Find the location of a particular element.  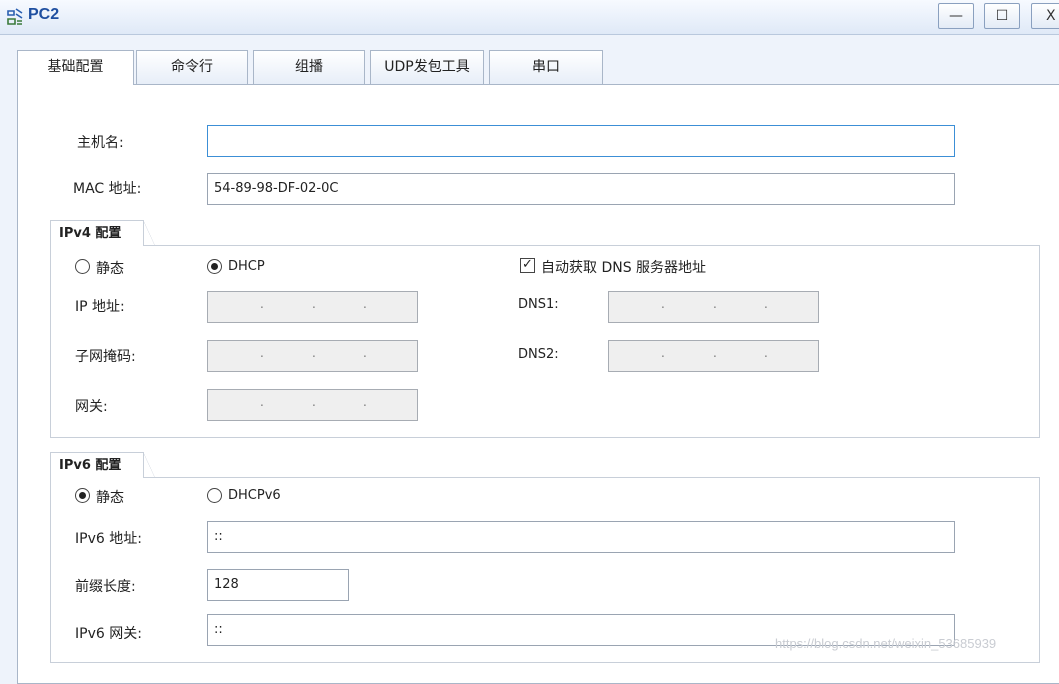

ipv4-dhcp-radio is located at coordinates (214, 266).